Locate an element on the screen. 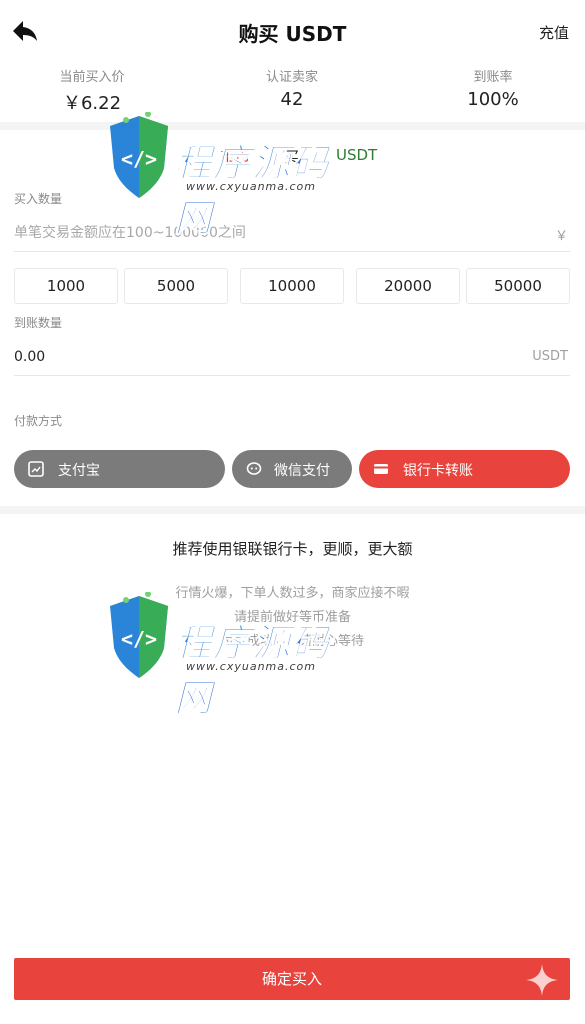 The height and width of the screenshot is (1024, 585). payment-bank-button: 银行卡转账 is located at coordinates (464, 469).